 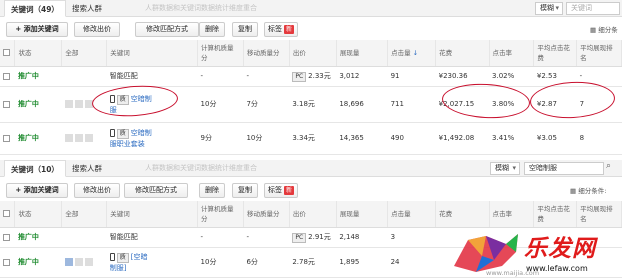 I want to click on mobile-icon, so click(x=112, y=256).